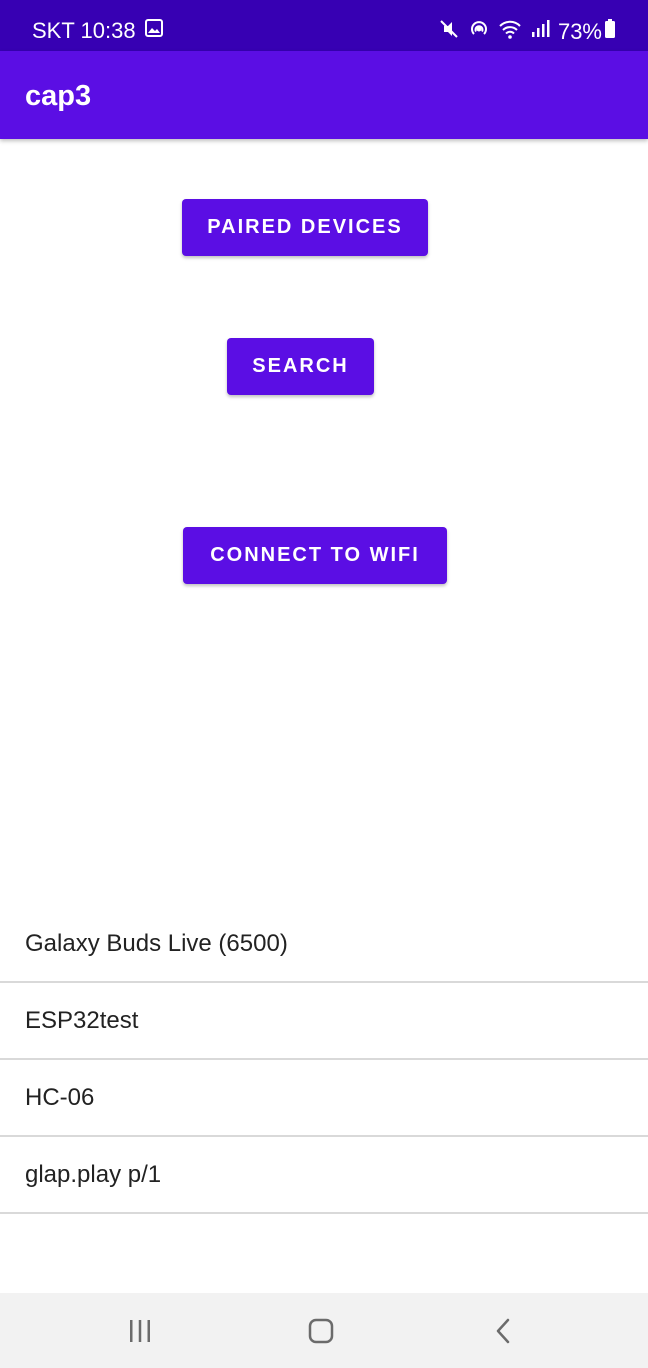 The image size is (648, 1368). I want to click on device-list-item: HC-06, so click(324, 1098).